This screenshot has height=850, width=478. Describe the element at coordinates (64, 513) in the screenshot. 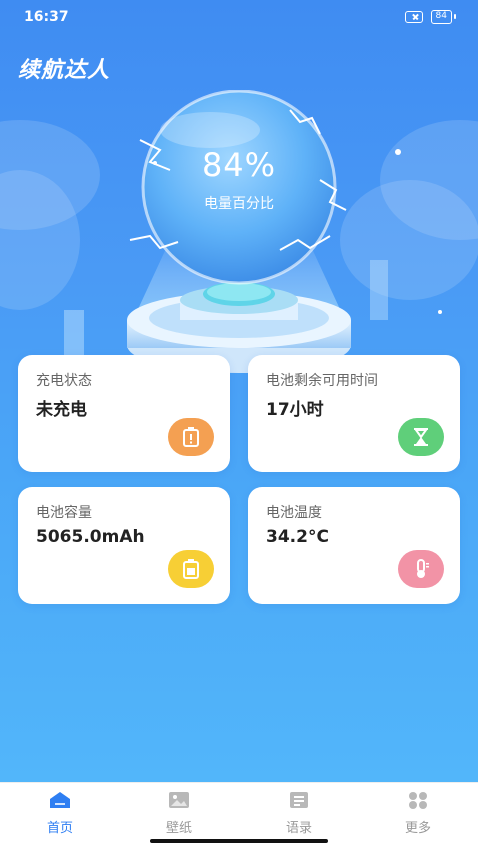

I see `card-label: 电池容量` at that location.